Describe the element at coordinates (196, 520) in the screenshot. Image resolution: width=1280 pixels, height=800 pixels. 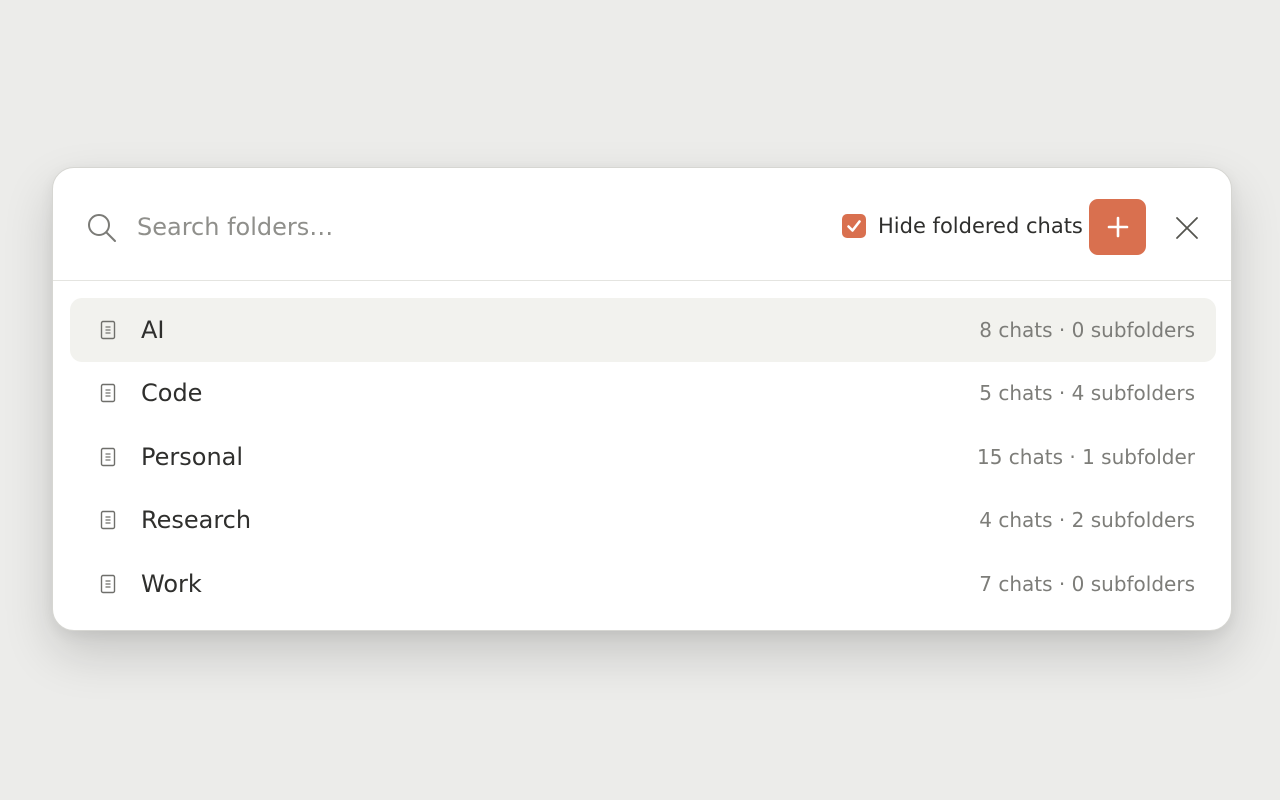
I see `folder-name: Research` at that location.